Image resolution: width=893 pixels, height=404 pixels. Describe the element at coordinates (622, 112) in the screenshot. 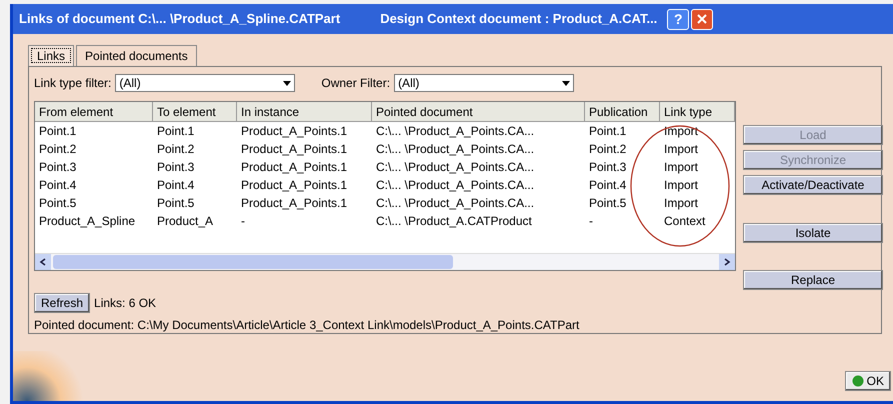

I see `column-header: Publication` at that location.